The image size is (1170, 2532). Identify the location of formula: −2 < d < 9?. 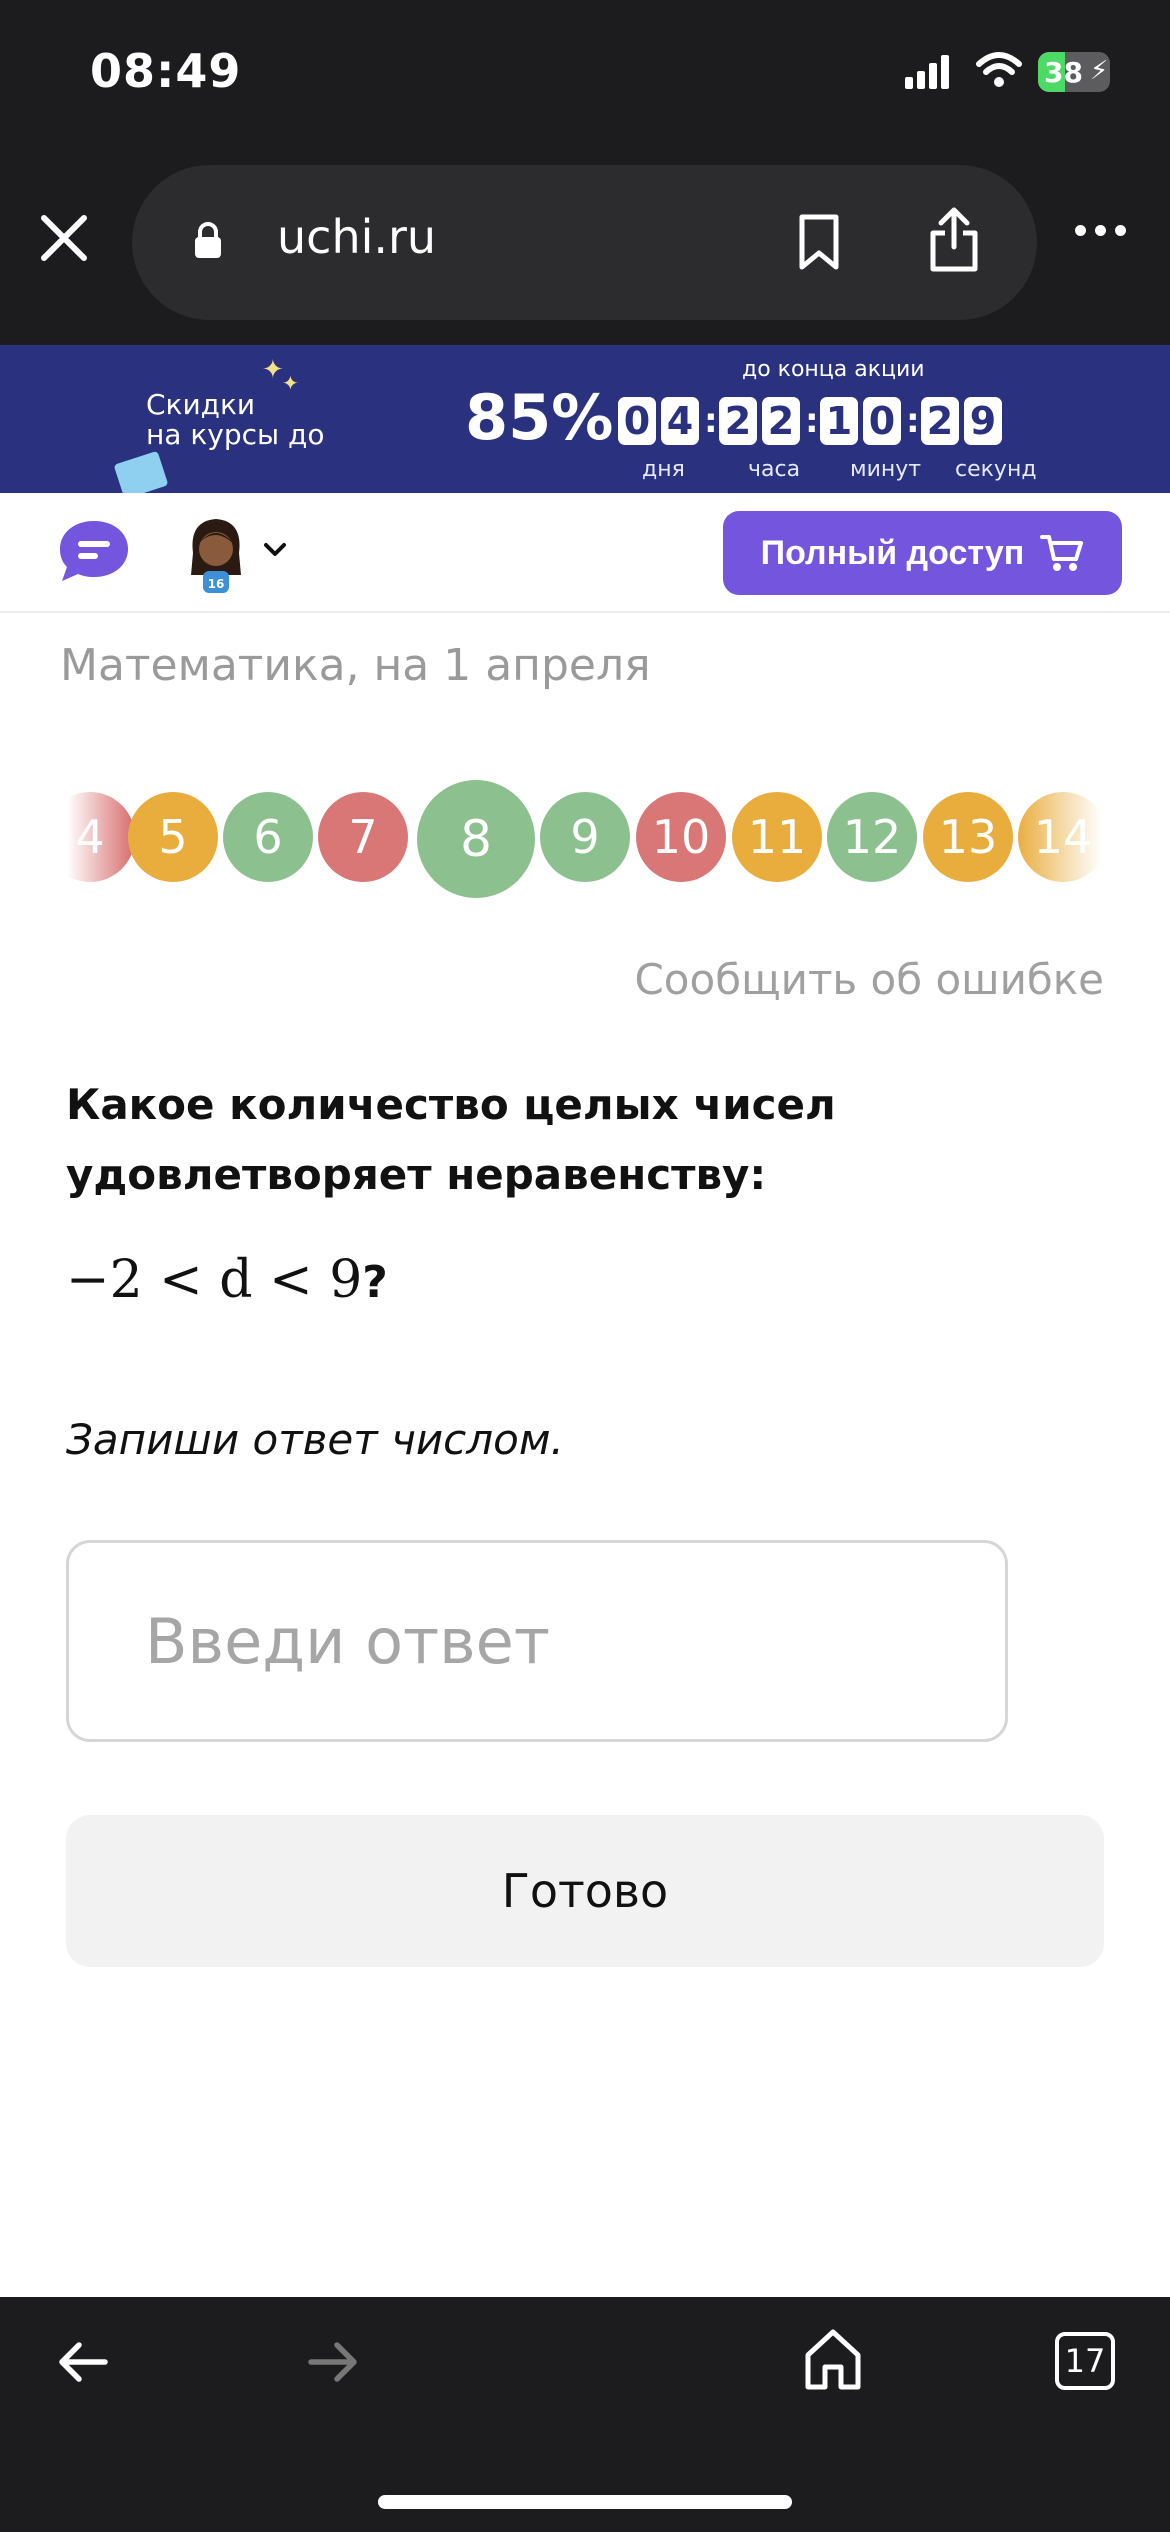
(227, 1280).